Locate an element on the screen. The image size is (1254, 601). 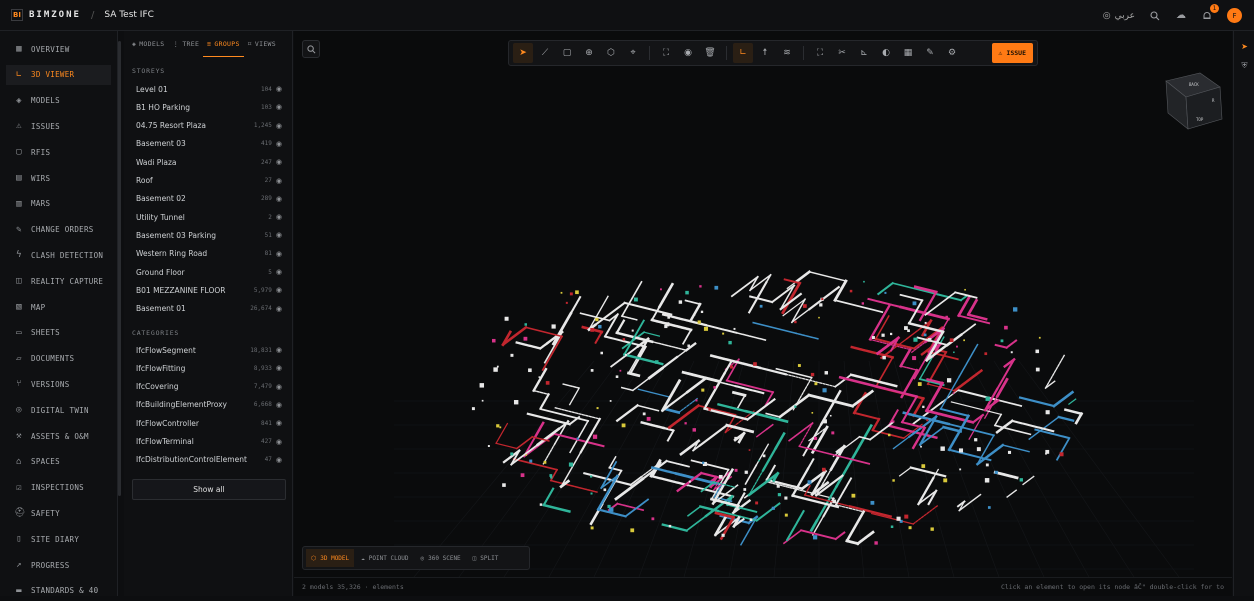
view-cube: BACK R TOP is located at coordinates (1193, 100).